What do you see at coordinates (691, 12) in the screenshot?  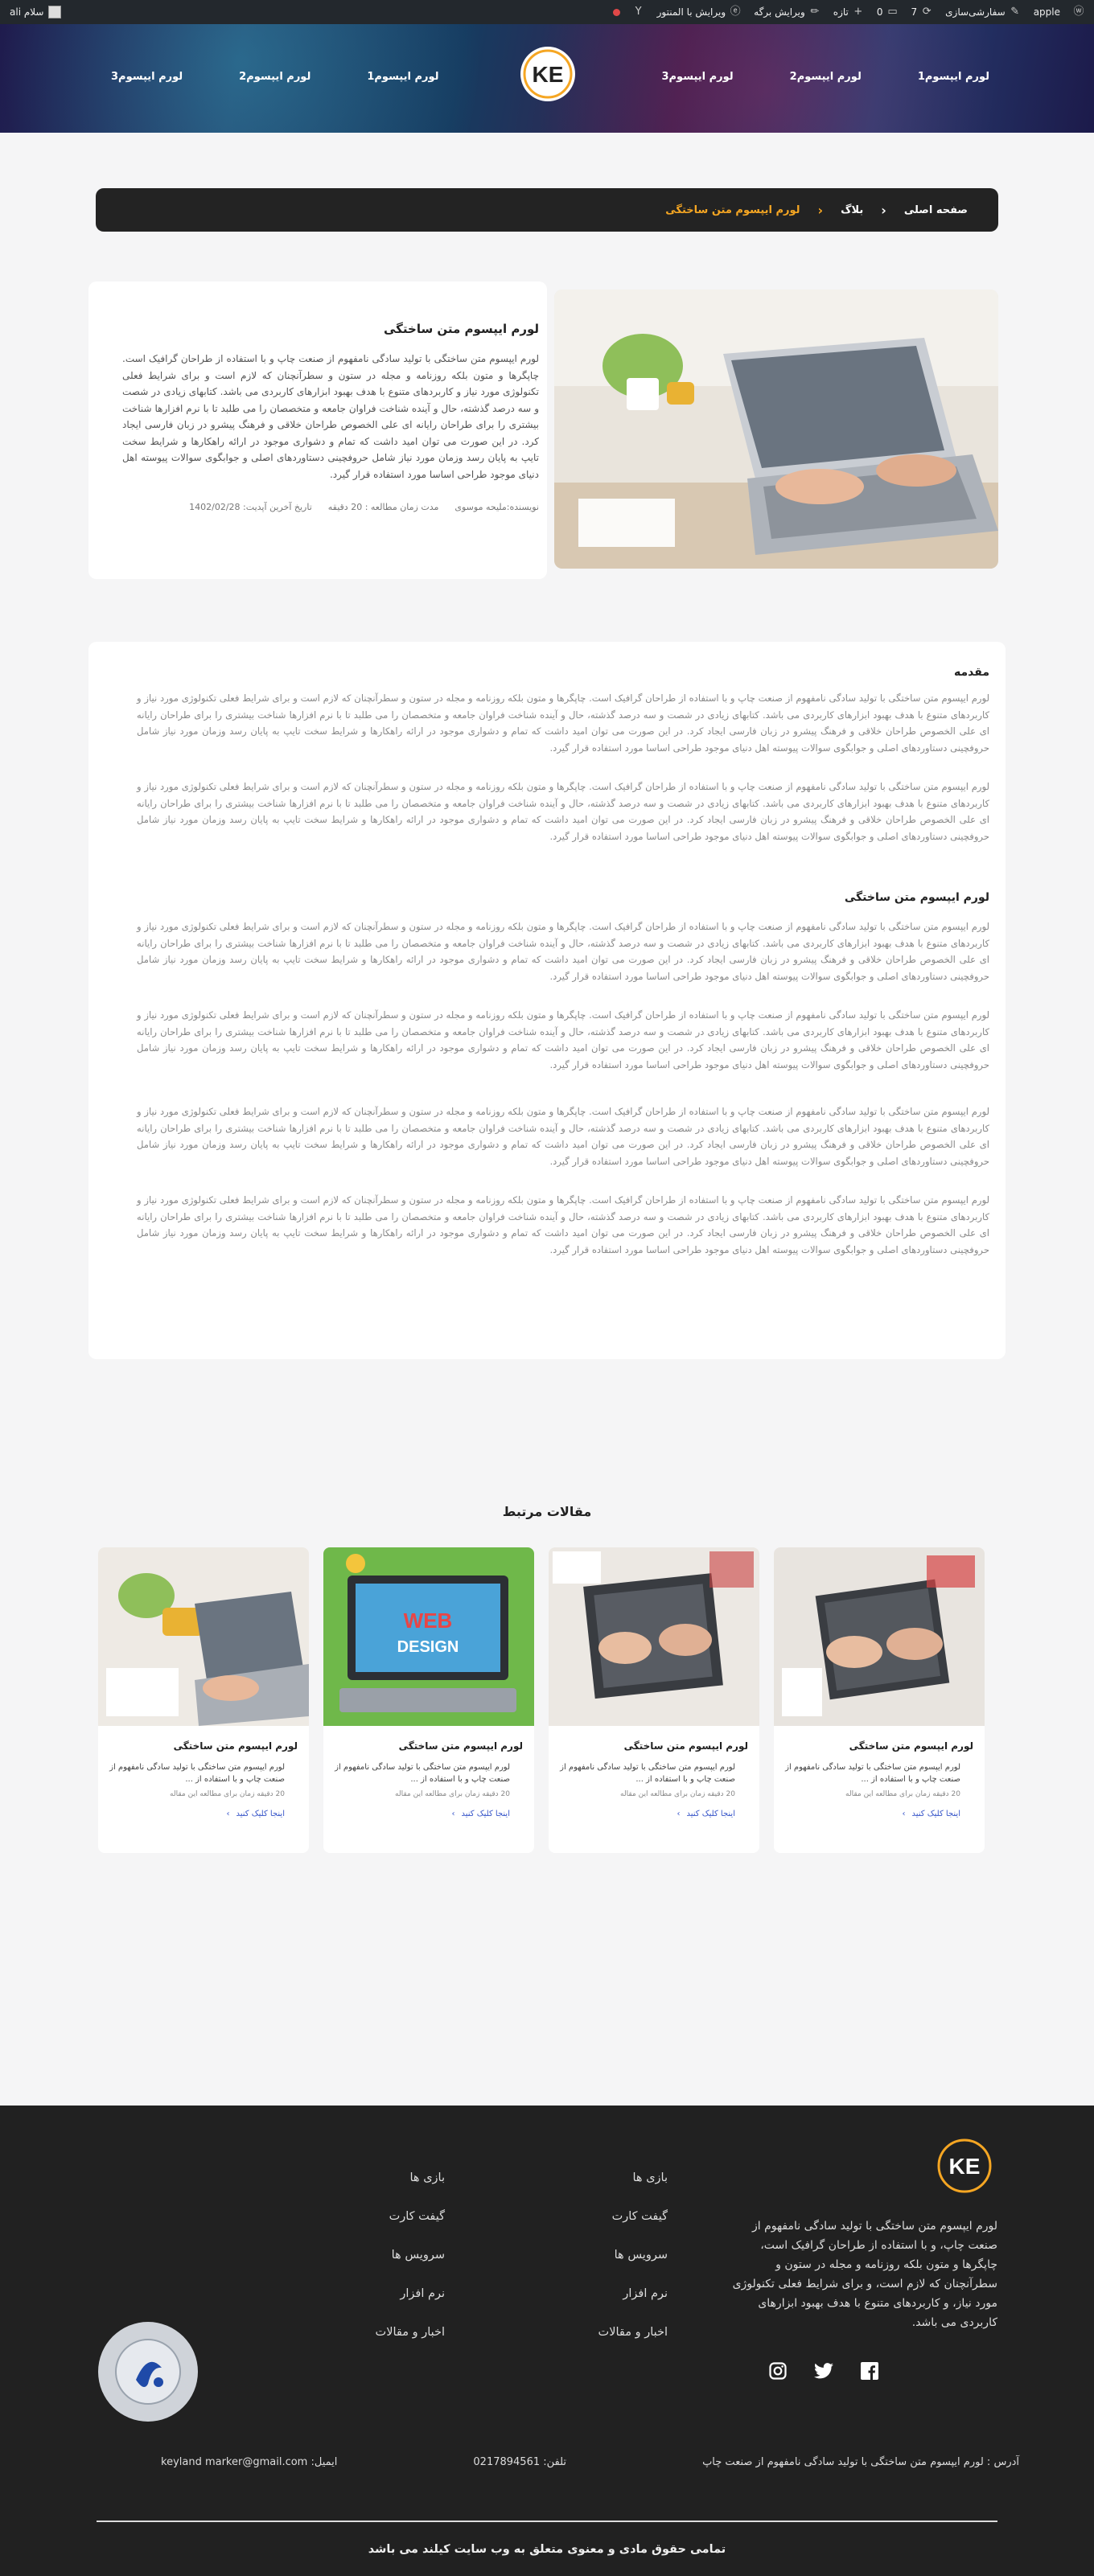 I see `edit-elementor-label: ویرایش با المنتور` at bounding box center [691, 12].